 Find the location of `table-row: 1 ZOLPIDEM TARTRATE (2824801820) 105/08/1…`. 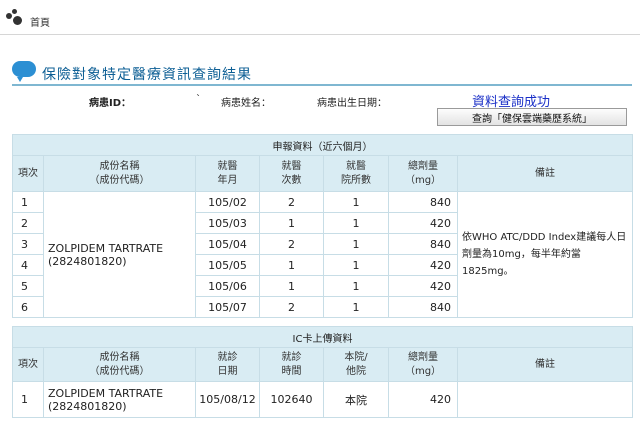

table-row: 1 ZOLPIDEM TARTRATE (2824801820) 105/08/1… is located at coordinates (323, 399).